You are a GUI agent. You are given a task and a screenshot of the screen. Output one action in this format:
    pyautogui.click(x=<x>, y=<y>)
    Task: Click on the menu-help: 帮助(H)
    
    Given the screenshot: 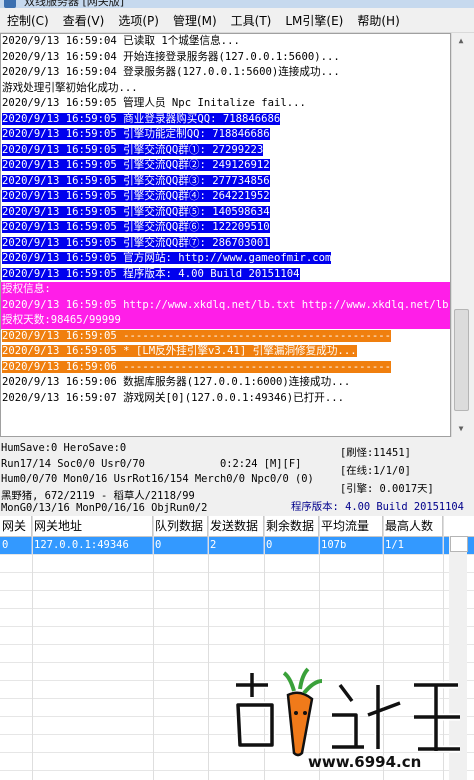 What is the action you would take?
    pyautogui.click(x=378, y=20)
    